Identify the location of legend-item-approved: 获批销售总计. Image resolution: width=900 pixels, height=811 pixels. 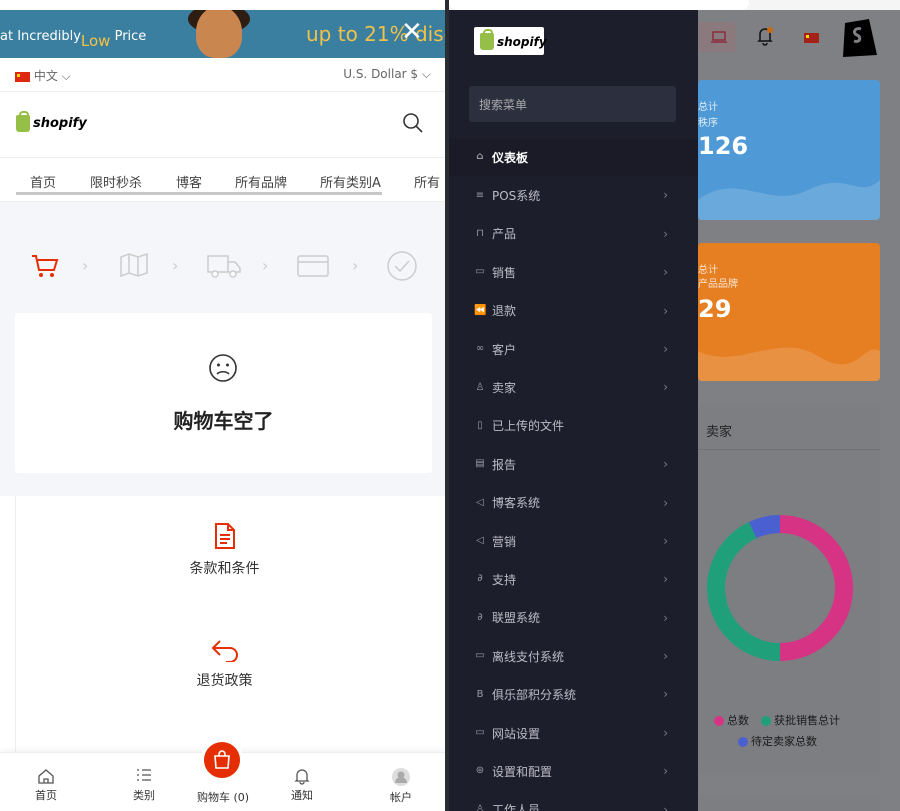
(800, 720).